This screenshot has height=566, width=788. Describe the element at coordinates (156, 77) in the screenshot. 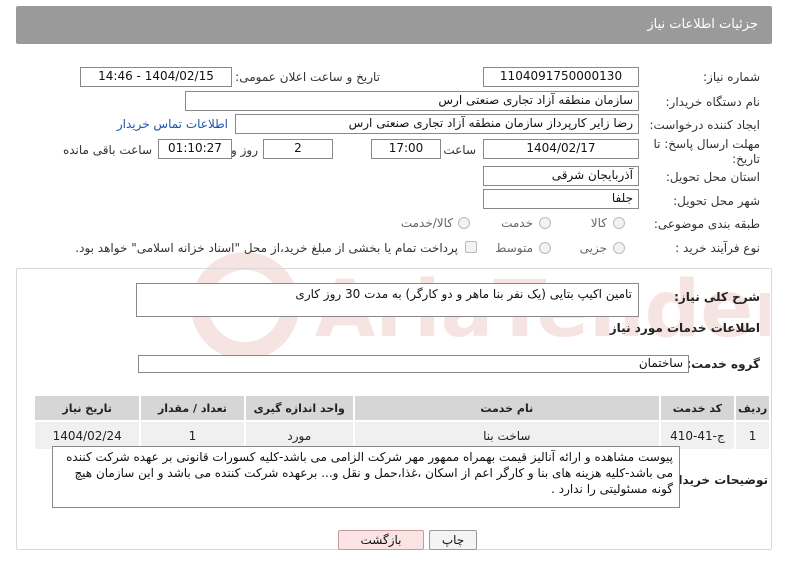

I see `announce-field: 1404/02/15 - 14:46` at that location.